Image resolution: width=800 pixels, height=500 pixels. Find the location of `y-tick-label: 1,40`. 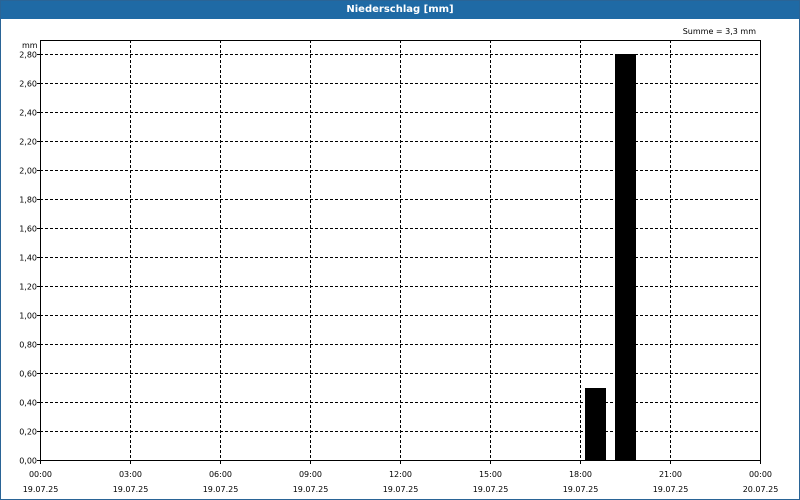

y-tick-label: 1,40 is located at coordinates (28, 258).